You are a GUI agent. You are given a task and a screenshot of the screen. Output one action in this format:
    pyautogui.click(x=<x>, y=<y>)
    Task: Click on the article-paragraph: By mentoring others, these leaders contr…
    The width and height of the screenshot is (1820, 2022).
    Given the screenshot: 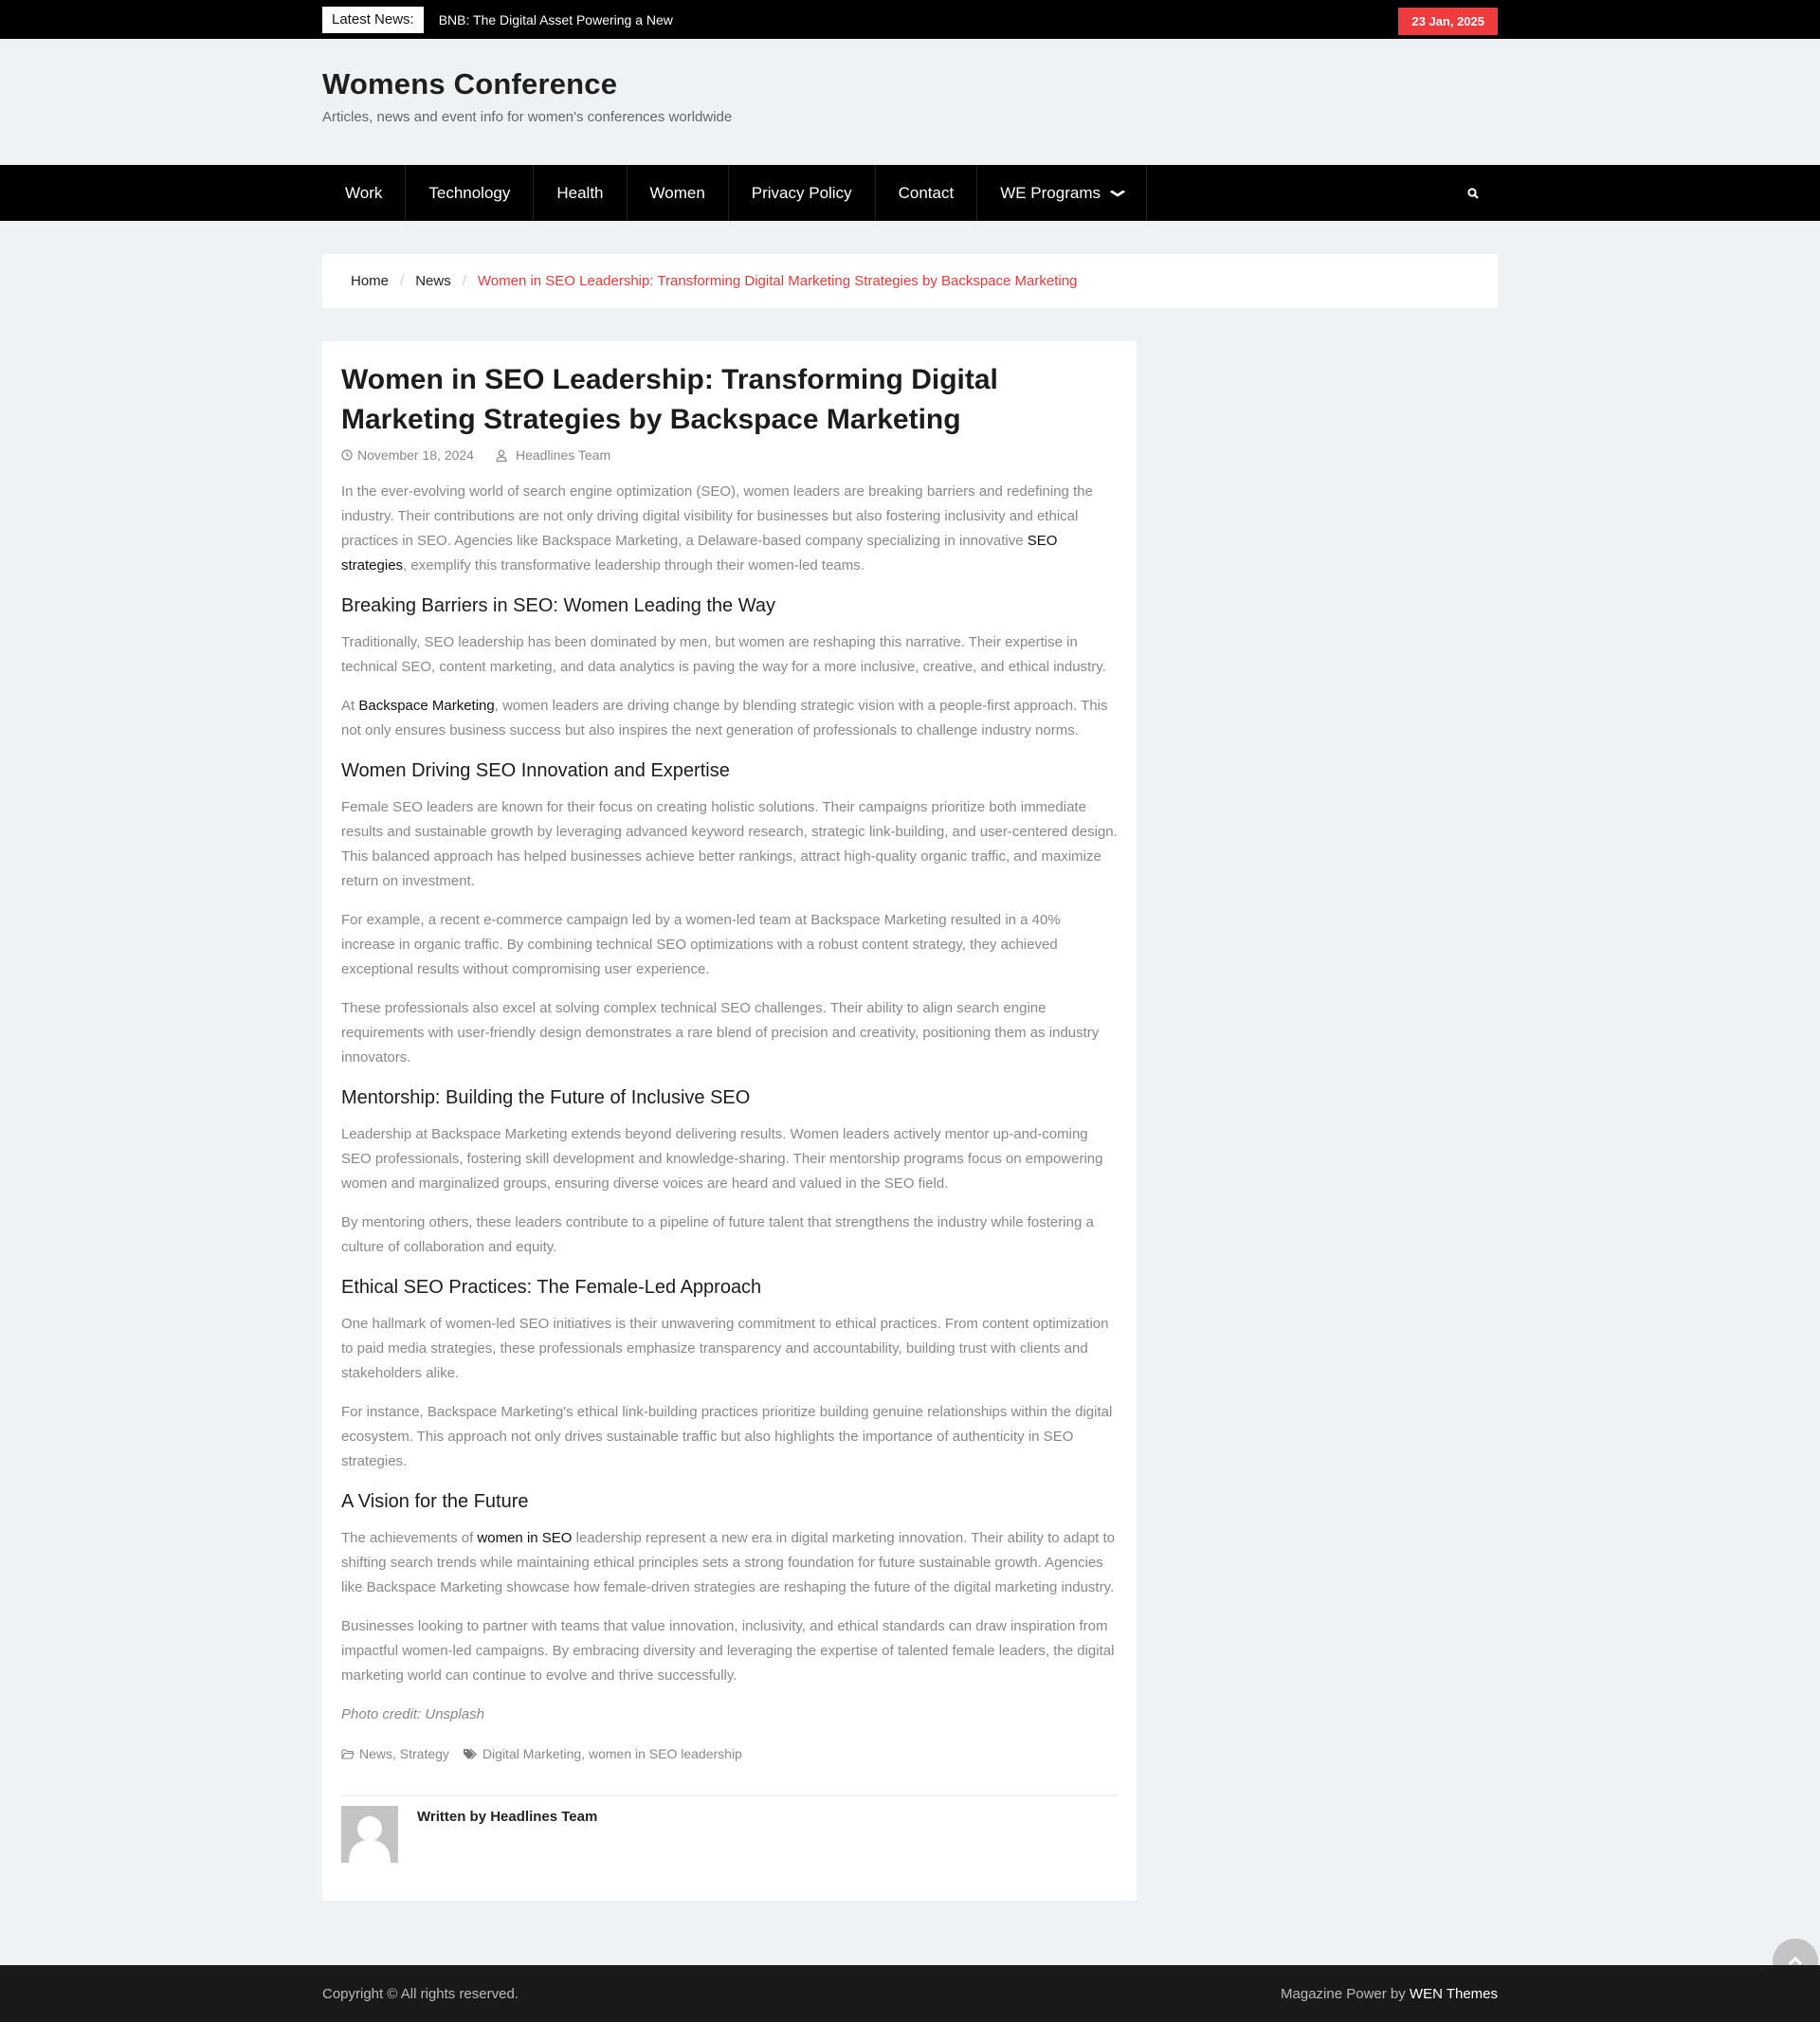 What is the action you would take?
    pyautogui.click(x=717, y=1234)
    